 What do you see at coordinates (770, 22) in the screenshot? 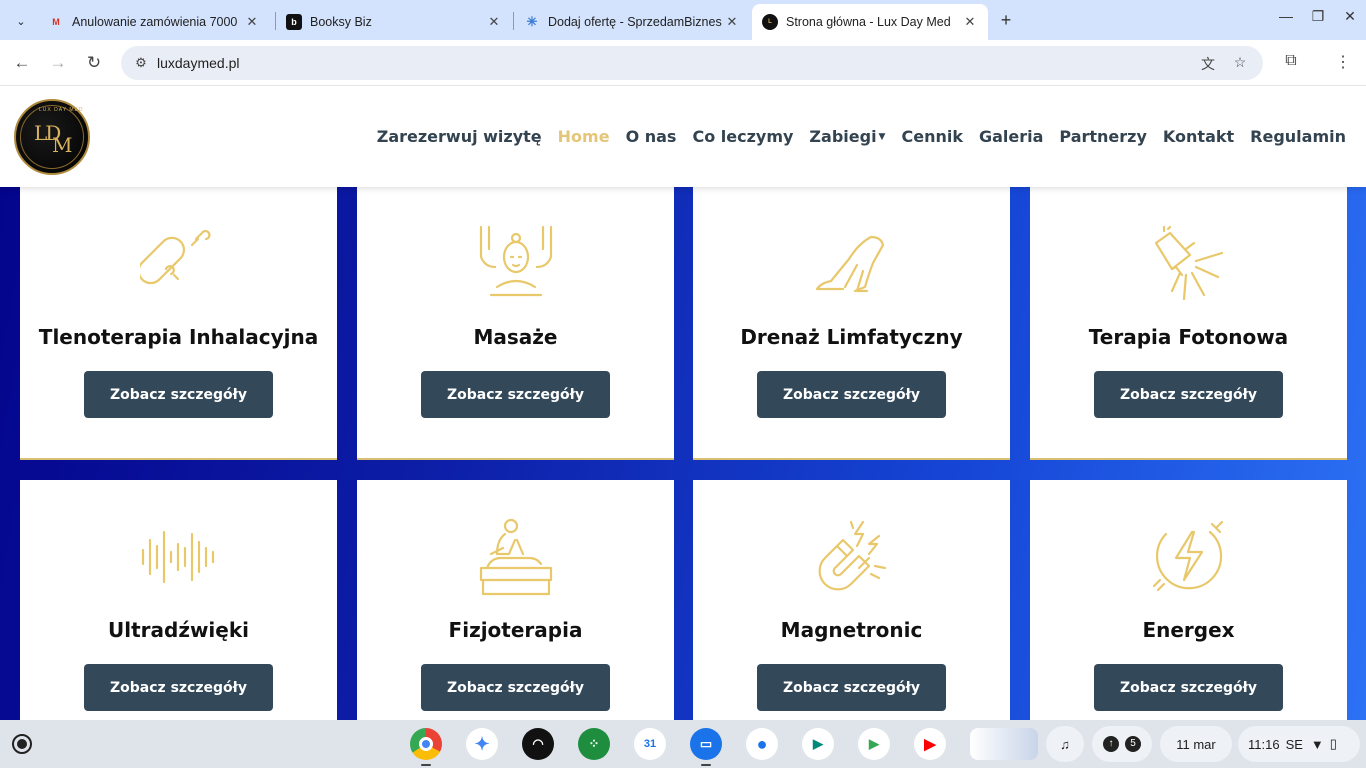
I see `luxdaymed-icon: L` at bounding box center [770, 22].